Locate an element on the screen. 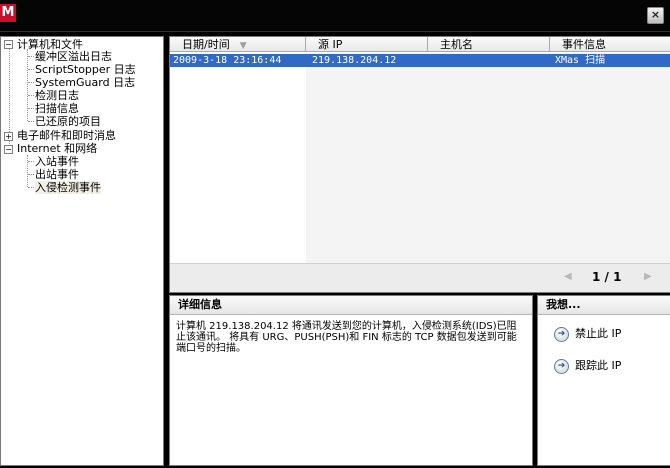  action-label: 跟踪此 IP is located at coordinates (598, 365).